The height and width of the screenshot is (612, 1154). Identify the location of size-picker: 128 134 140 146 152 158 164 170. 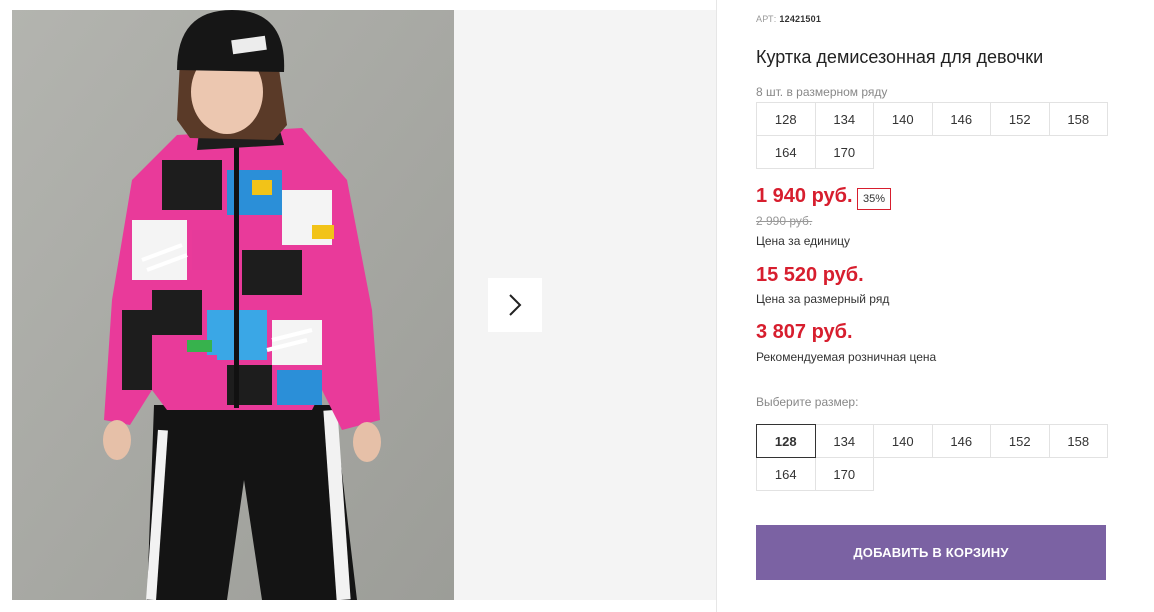
(934, 457).